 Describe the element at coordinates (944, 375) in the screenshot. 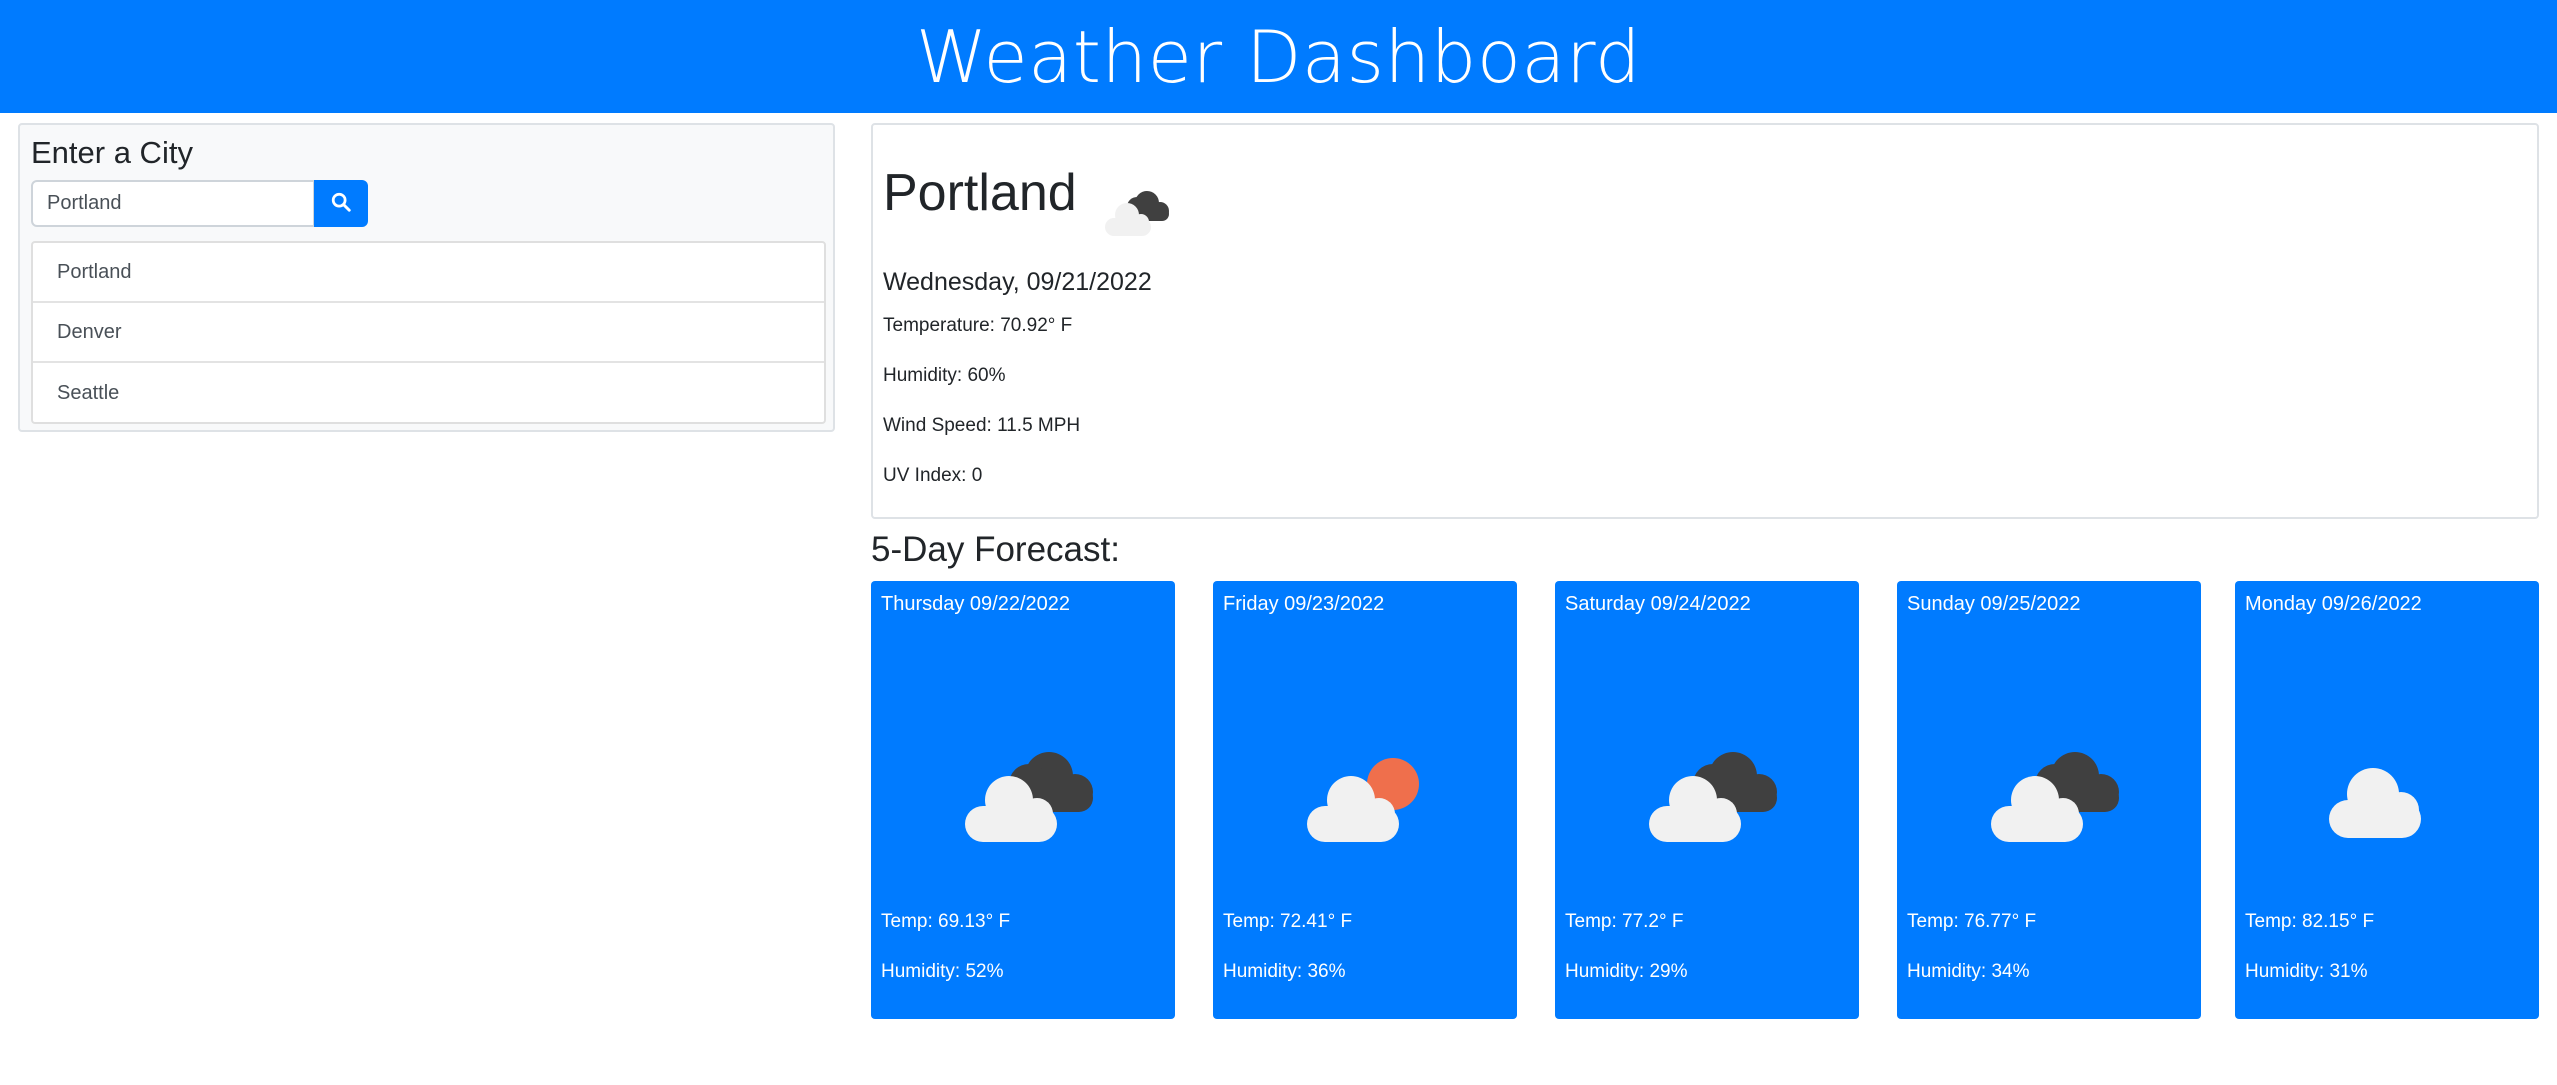

I see `current-humidity: Humidity: 60%` at that location.